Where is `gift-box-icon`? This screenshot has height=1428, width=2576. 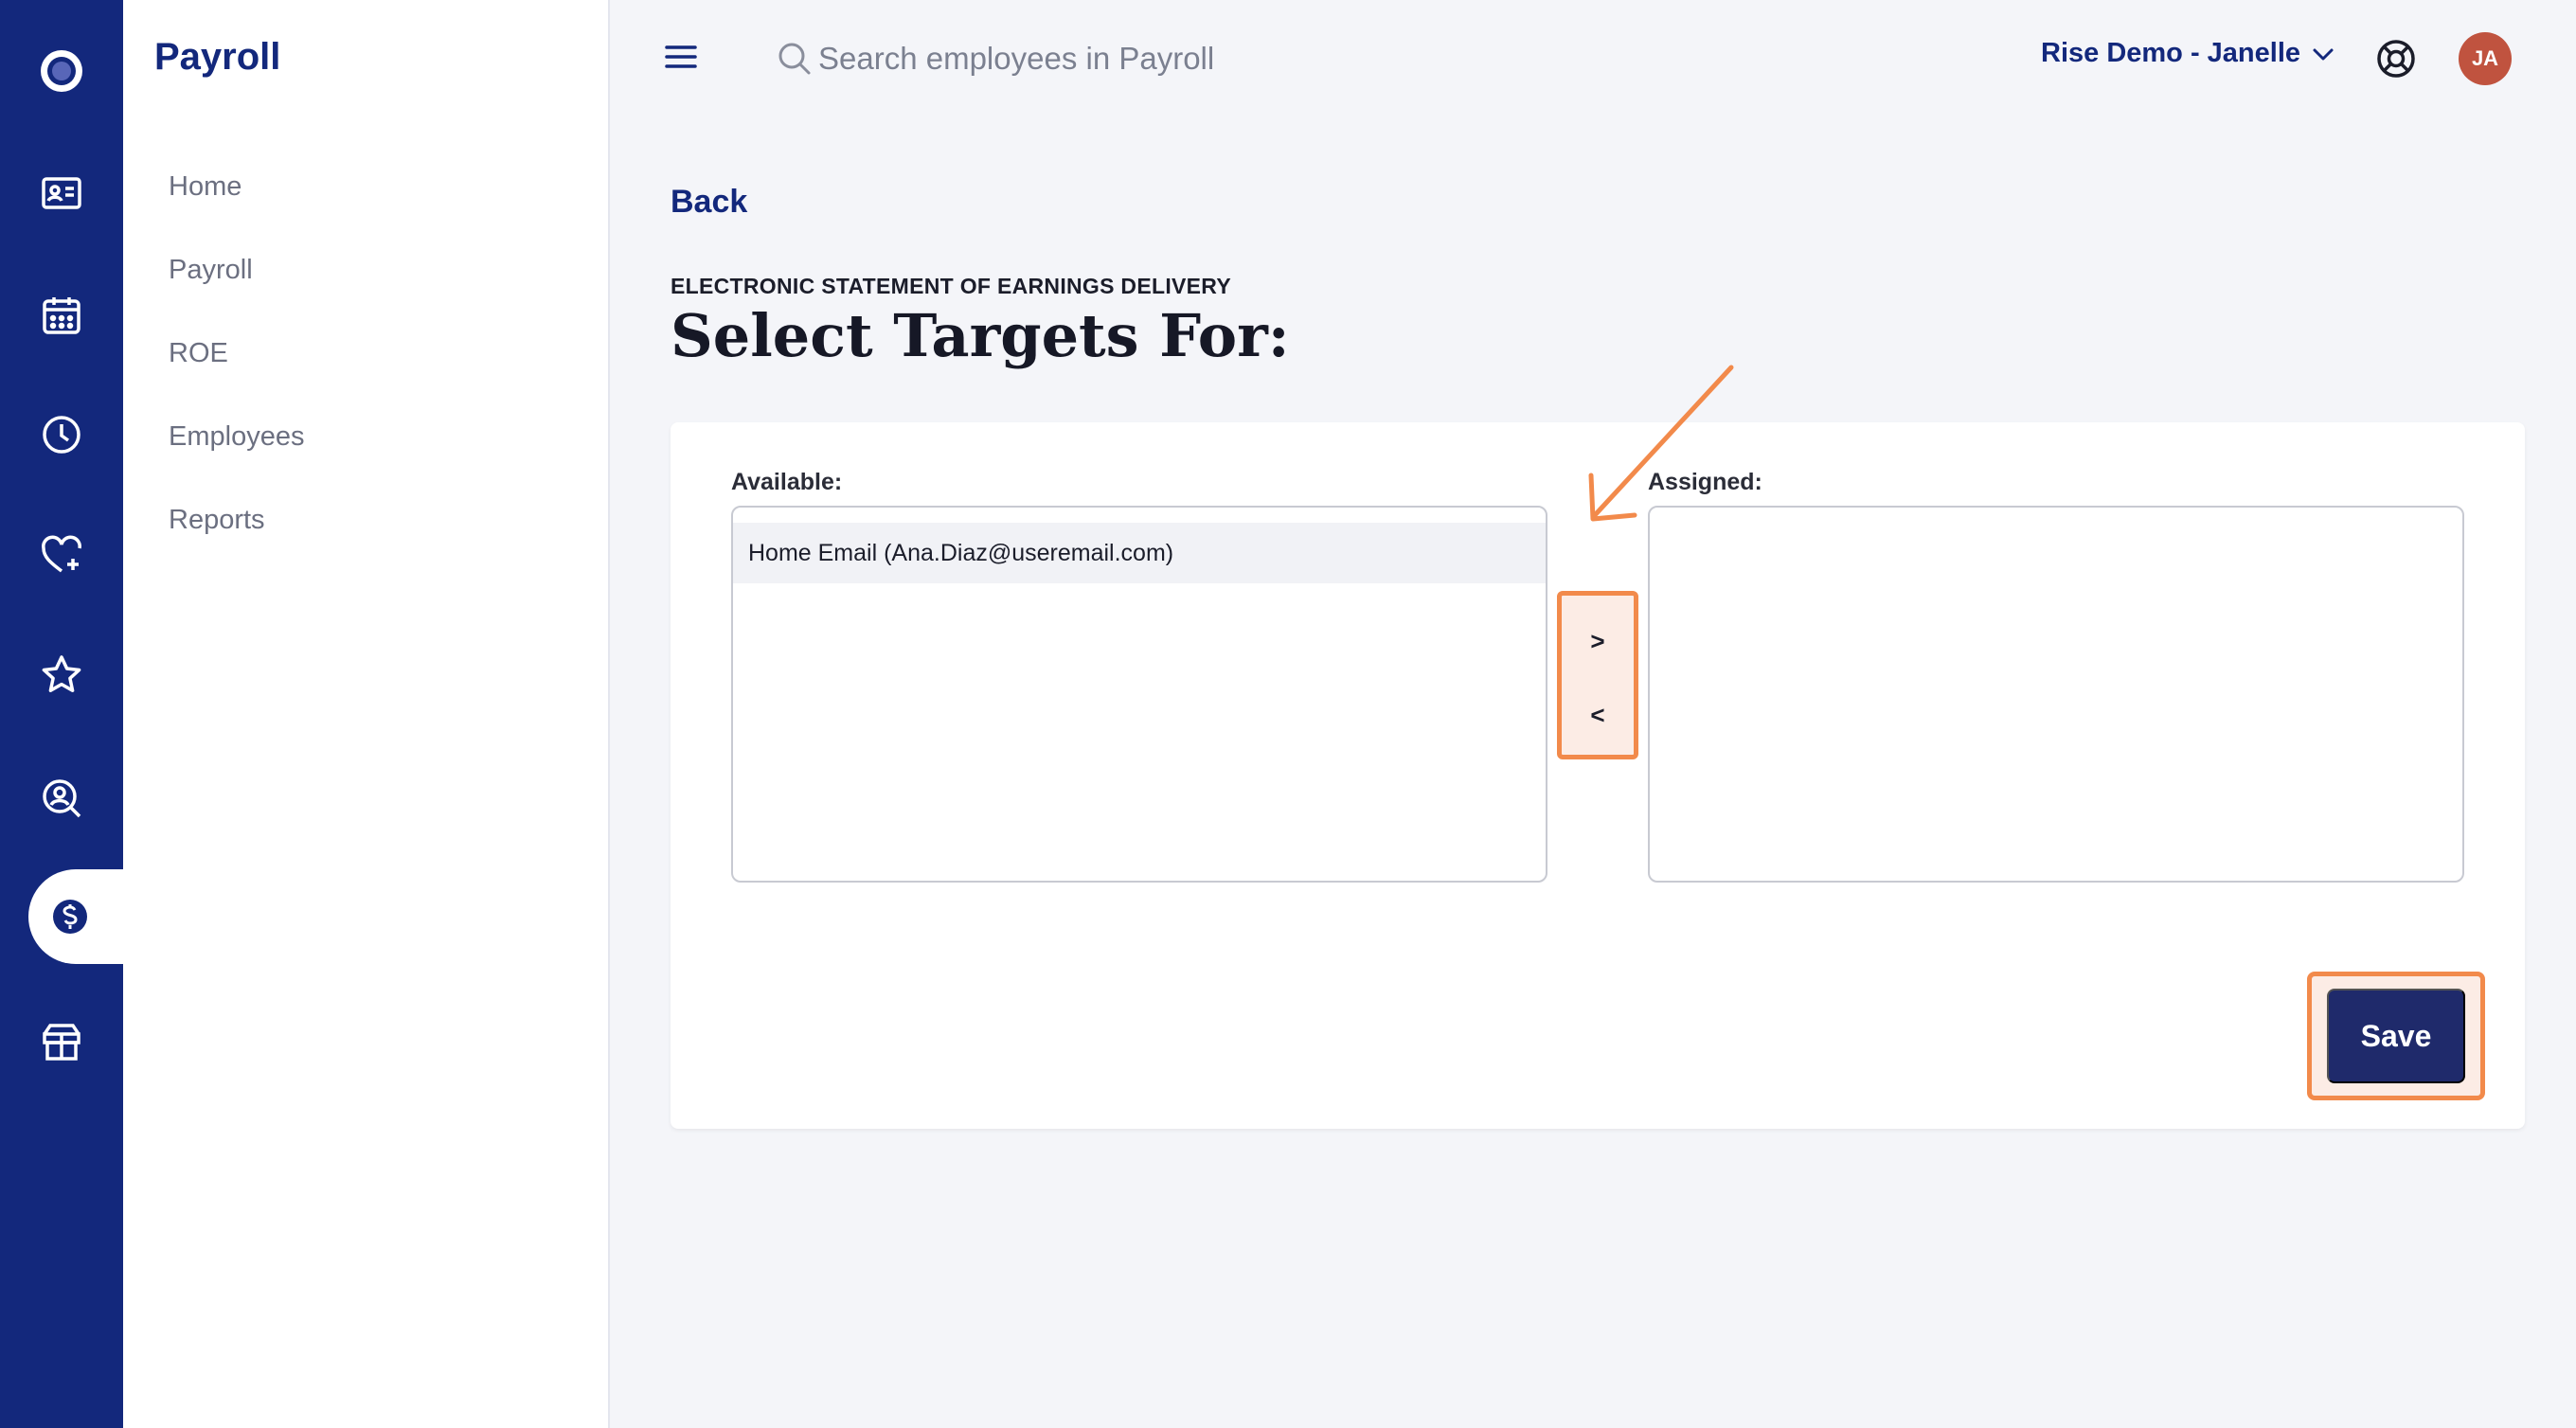 gift-box-icon is located at coordinates (61, 1041).